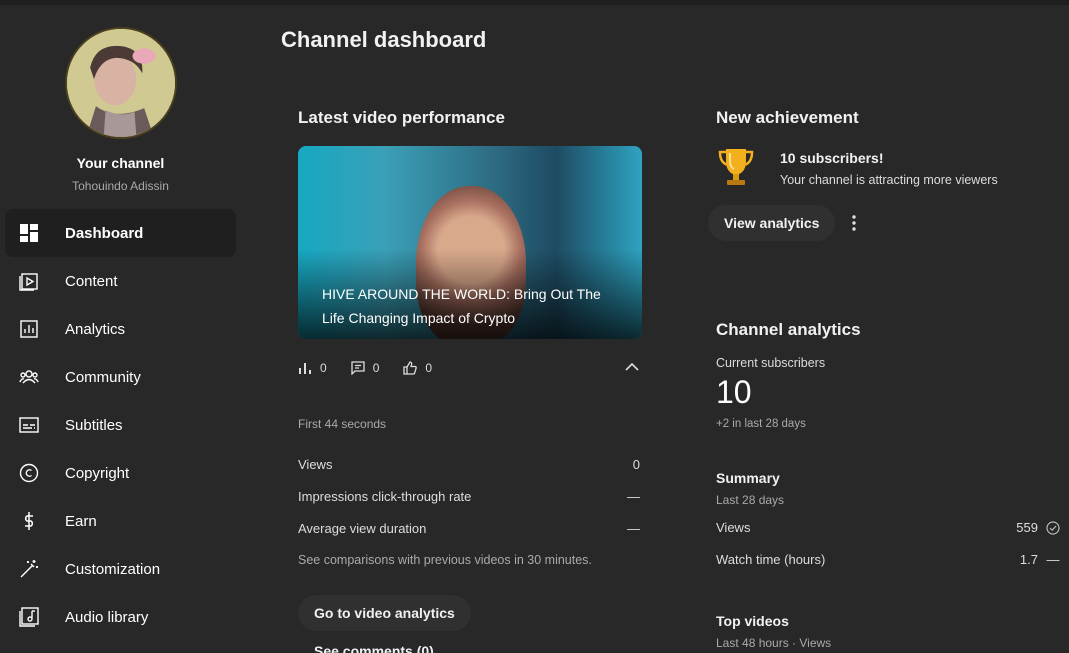 This screenshot has height=653, width=1069. I want to click on metric-label: Impressions click-through rate, so click(385, 496).